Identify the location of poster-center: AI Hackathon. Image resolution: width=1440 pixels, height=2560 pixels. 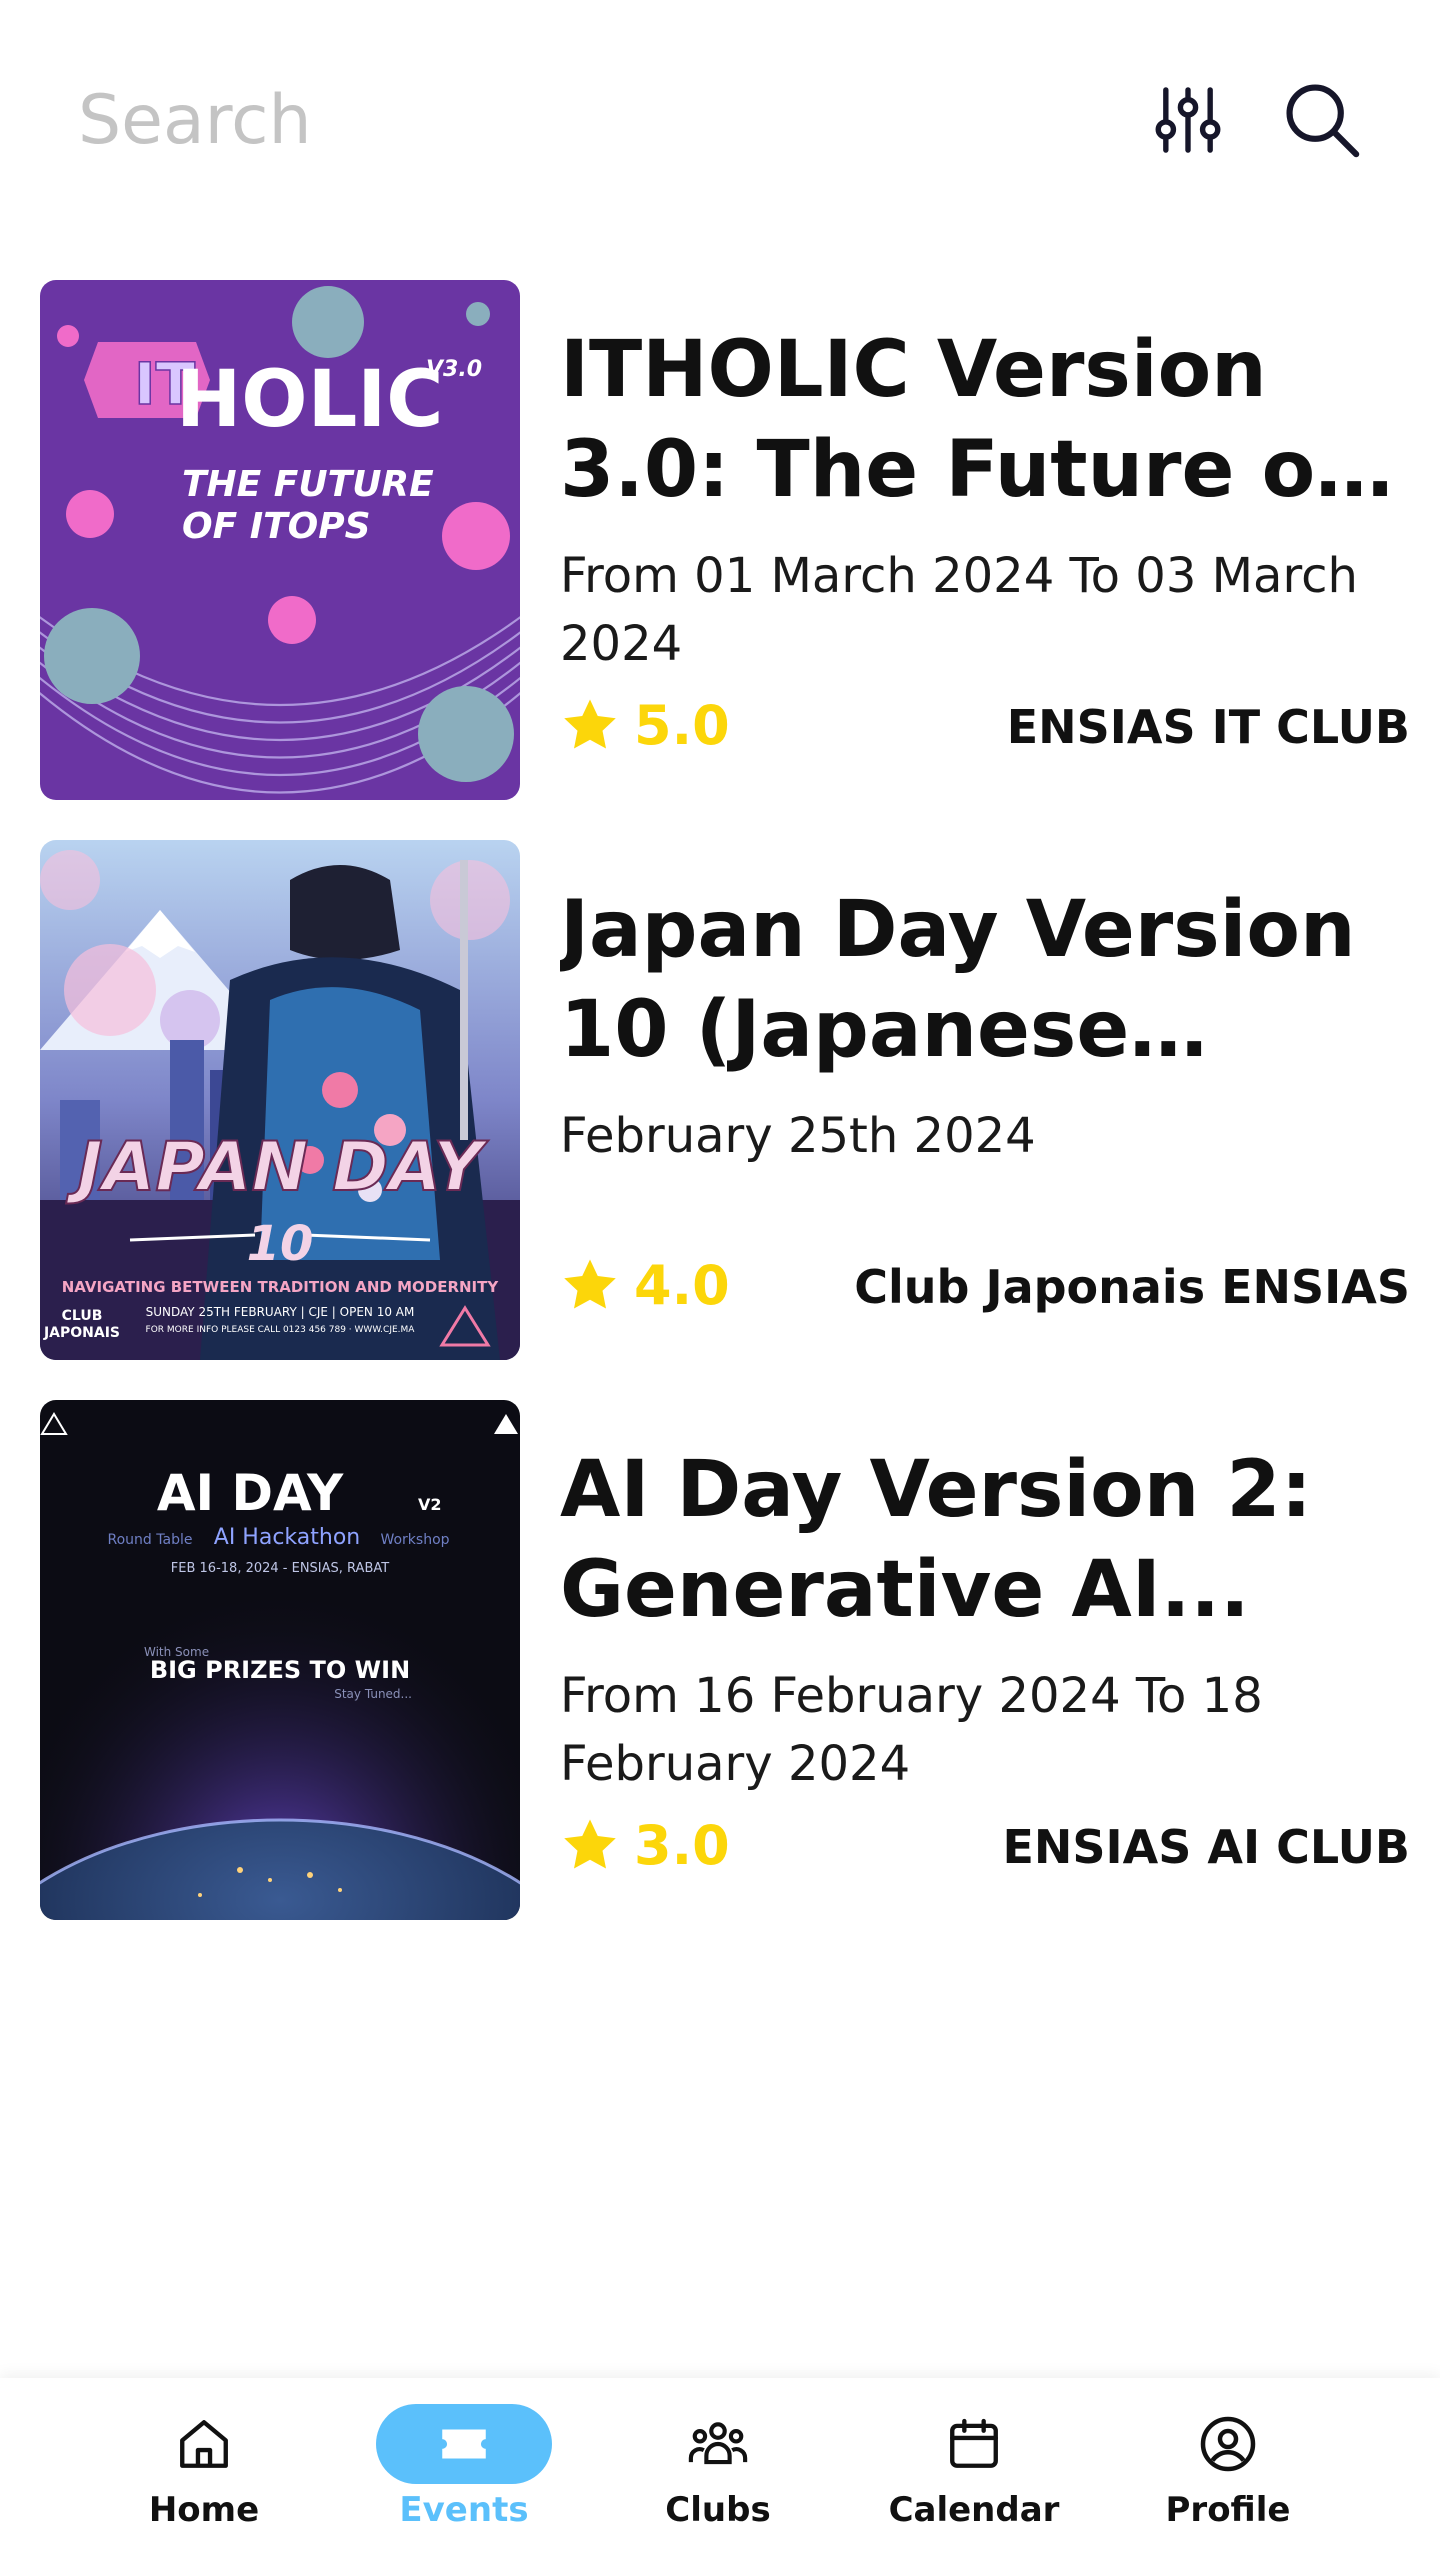
(287, 1537).